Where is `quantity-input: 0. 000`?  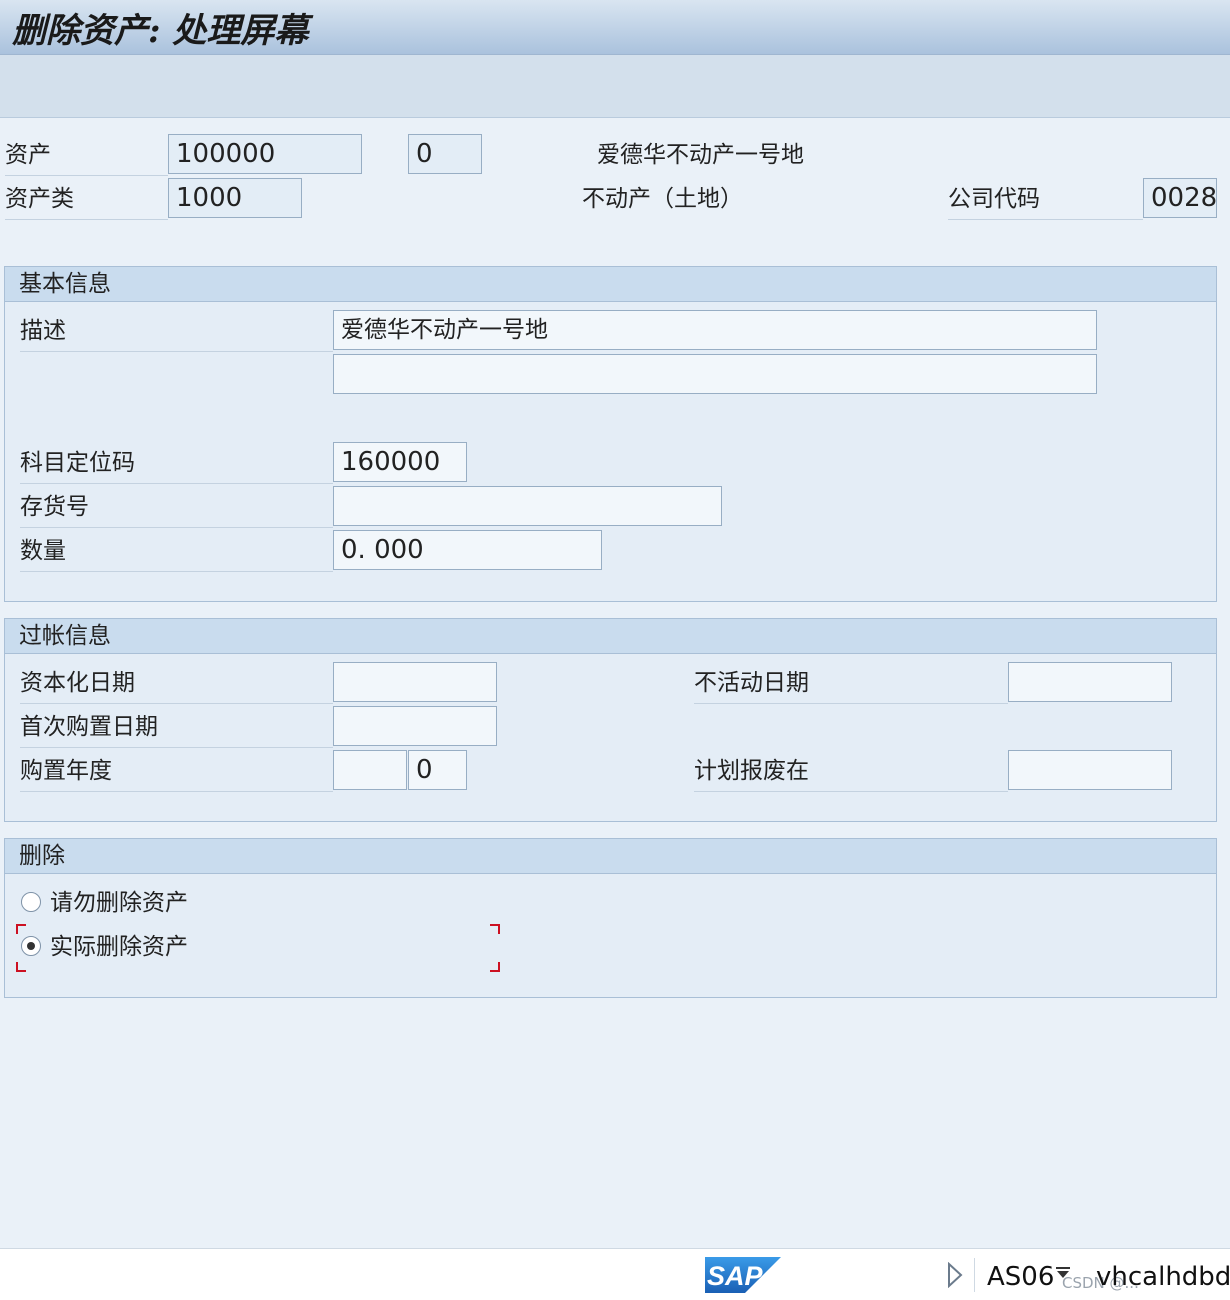 quantity-input: 0. 000 is located at coordinates (467, 550).